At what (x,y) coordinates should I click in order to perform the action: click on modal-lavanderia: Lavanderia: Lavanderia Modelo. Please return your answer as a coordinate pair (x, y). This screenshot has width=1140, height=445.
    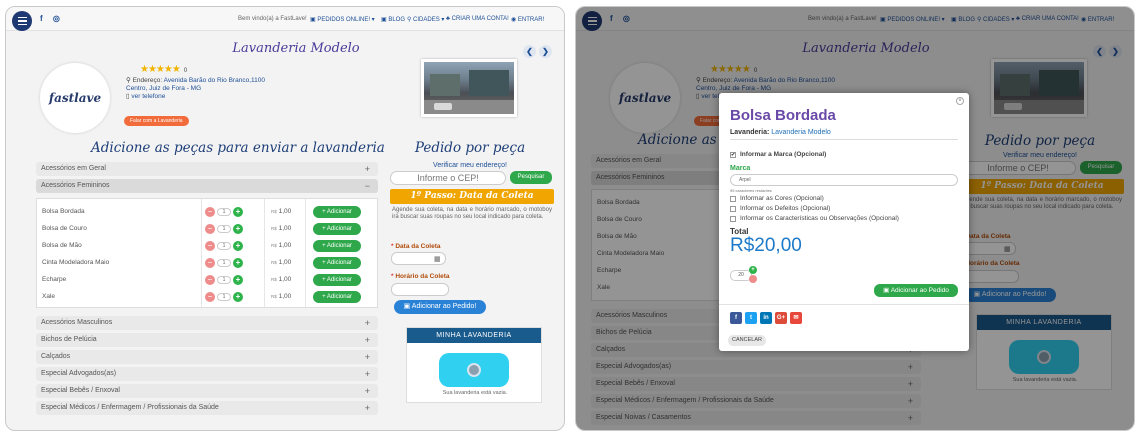
    Looking at the image, I should click on (780, 132).